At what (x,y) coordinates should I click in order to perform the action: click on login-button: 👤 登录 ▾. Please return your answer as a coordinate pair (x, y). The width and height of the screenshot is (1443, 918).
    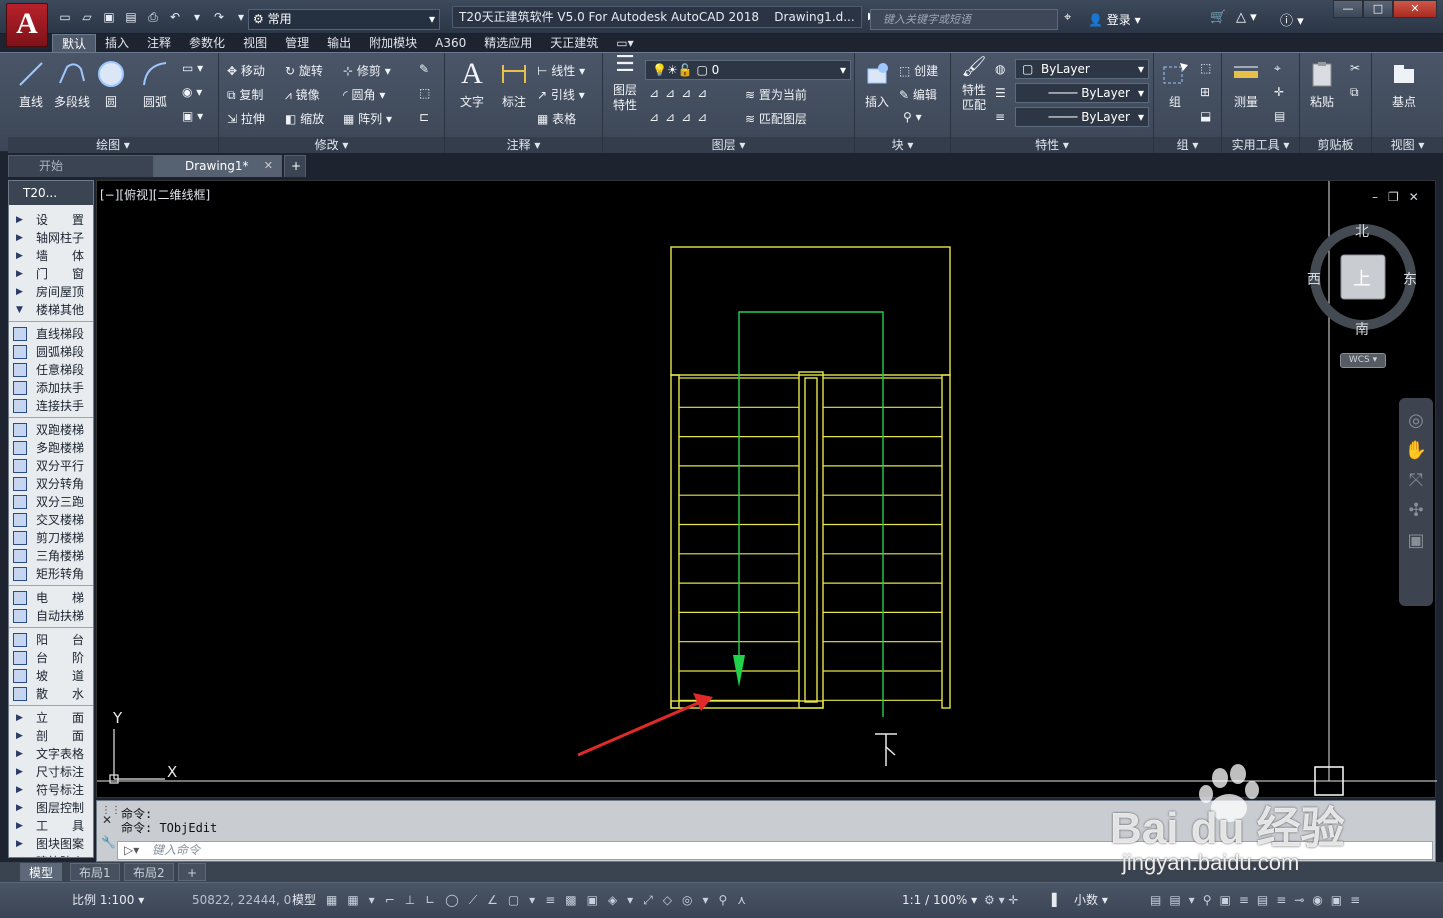
    Looking at the image, I should click on (1114, 19).